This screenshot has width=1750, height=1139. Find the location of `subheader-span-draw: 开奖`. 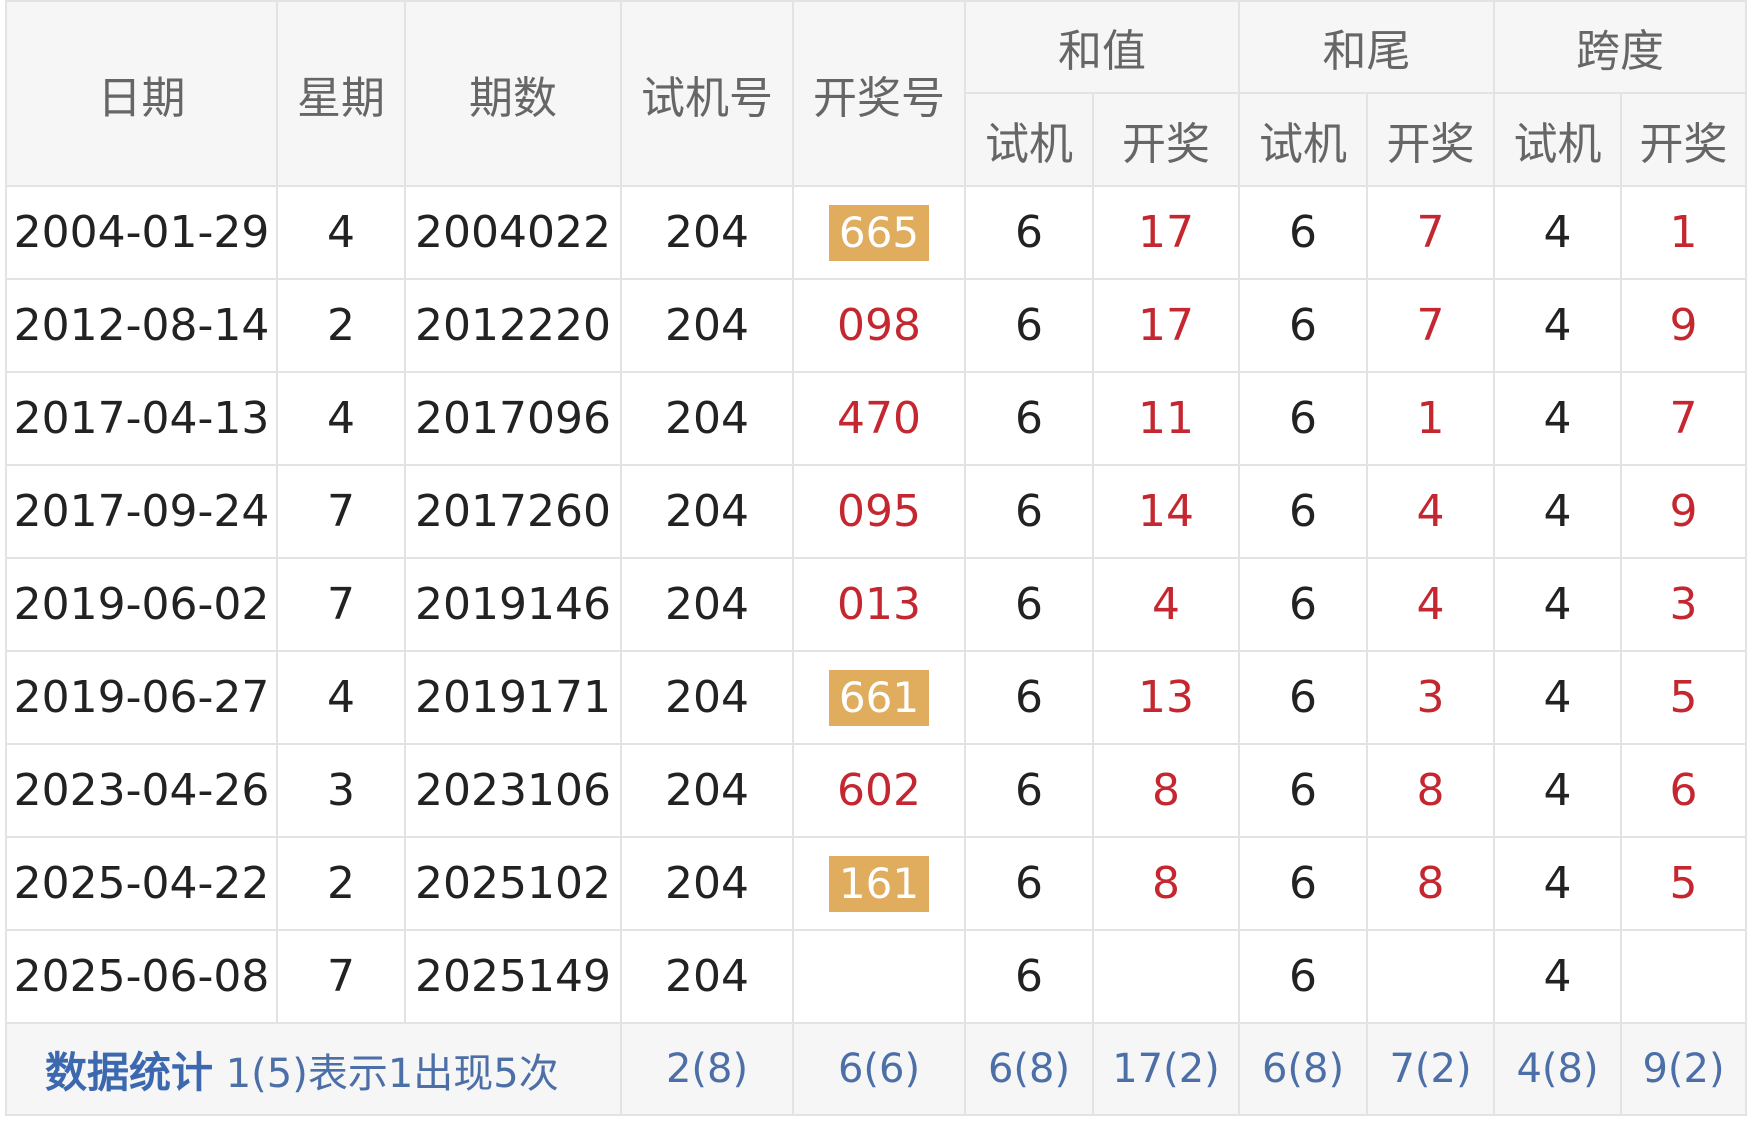

subheader-span-draw: 开奖 is located at coordinates (1683, 139).